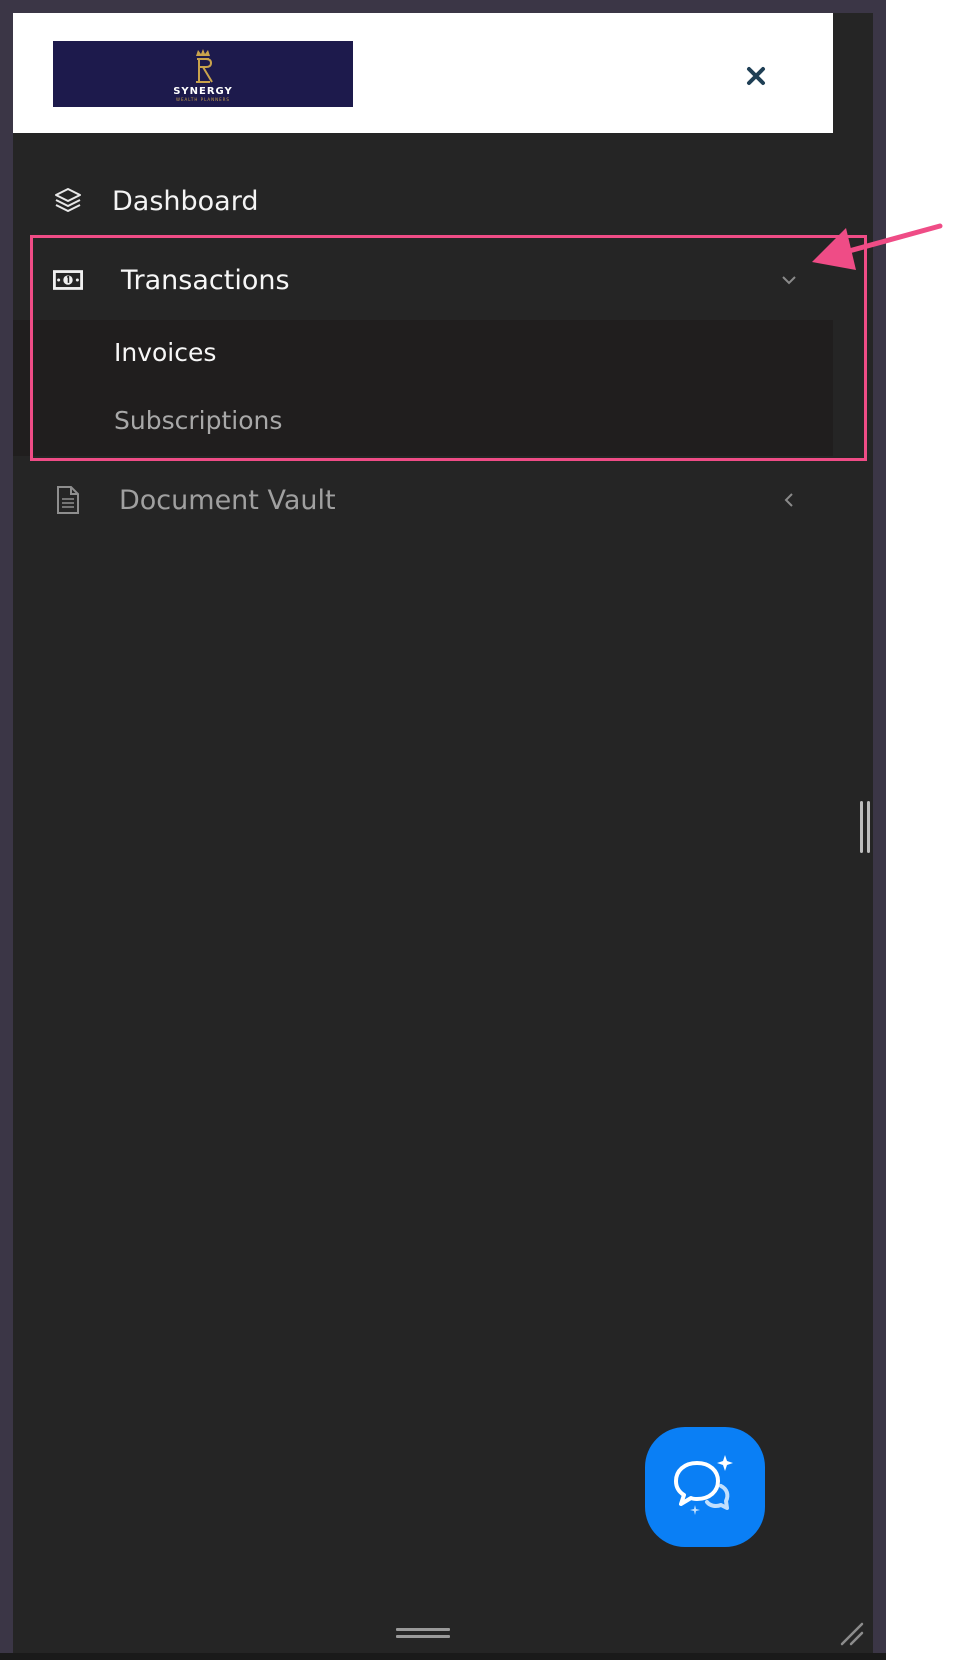 The image size is (956, 1660). I want to click on brand-logo: SYNERGY WEALTH PLANNERS, so click(203, 74).